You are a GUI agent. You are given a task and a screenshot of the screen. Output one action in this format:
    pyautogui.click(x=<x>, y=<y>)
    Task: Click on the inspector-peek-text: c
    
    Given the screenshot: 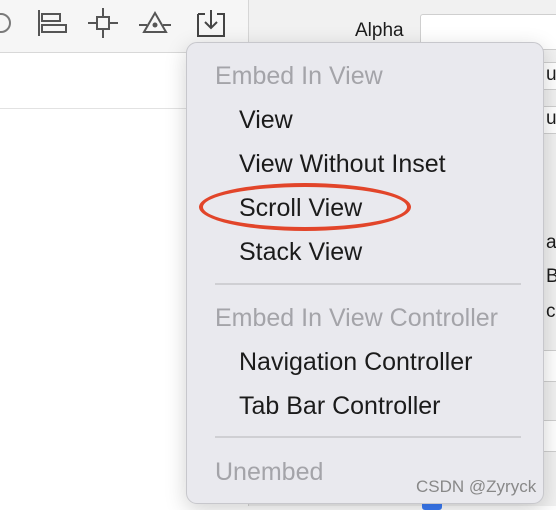 What is the action you would take?
    pyautogui.click(x=551, y=311)
    